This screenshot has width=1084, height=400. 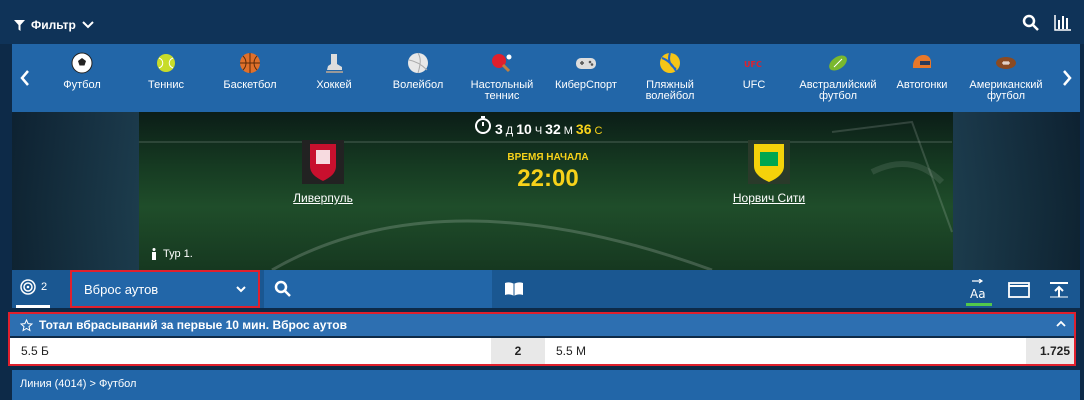 I want to click on stopwatch-icon, so click(x=483, y=125).